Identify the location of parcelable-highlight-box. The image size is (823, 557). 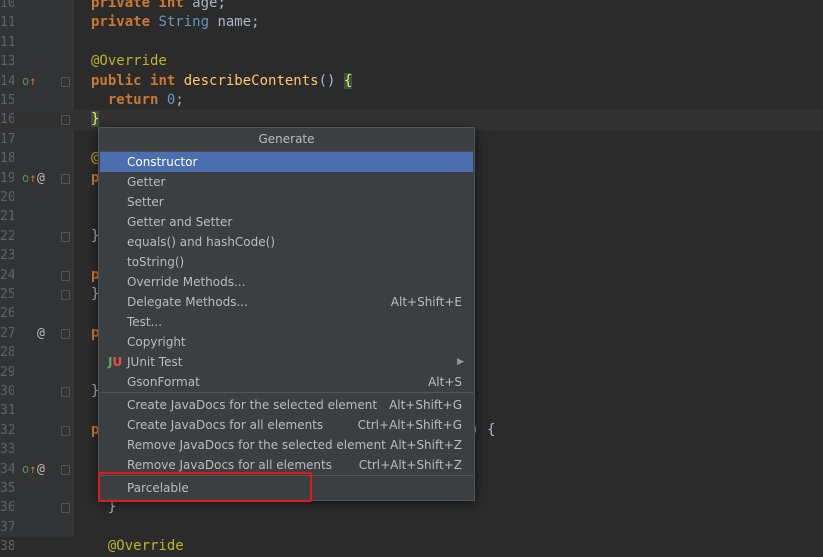
(205, 487).